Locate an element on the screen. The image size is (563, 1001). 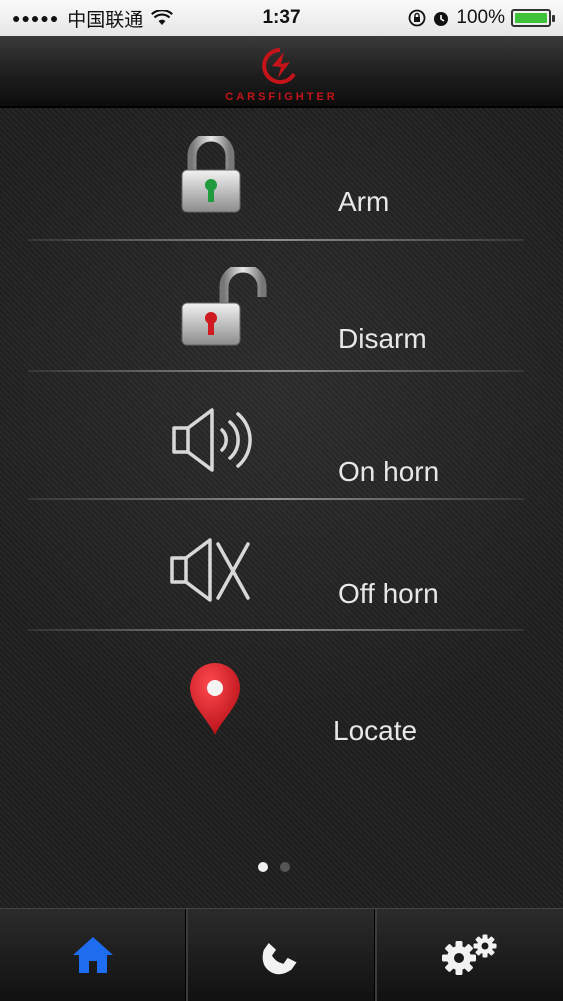
status-bar: ●●●●● 中国联通 1:37 100% is located at coordinates (281, 18).